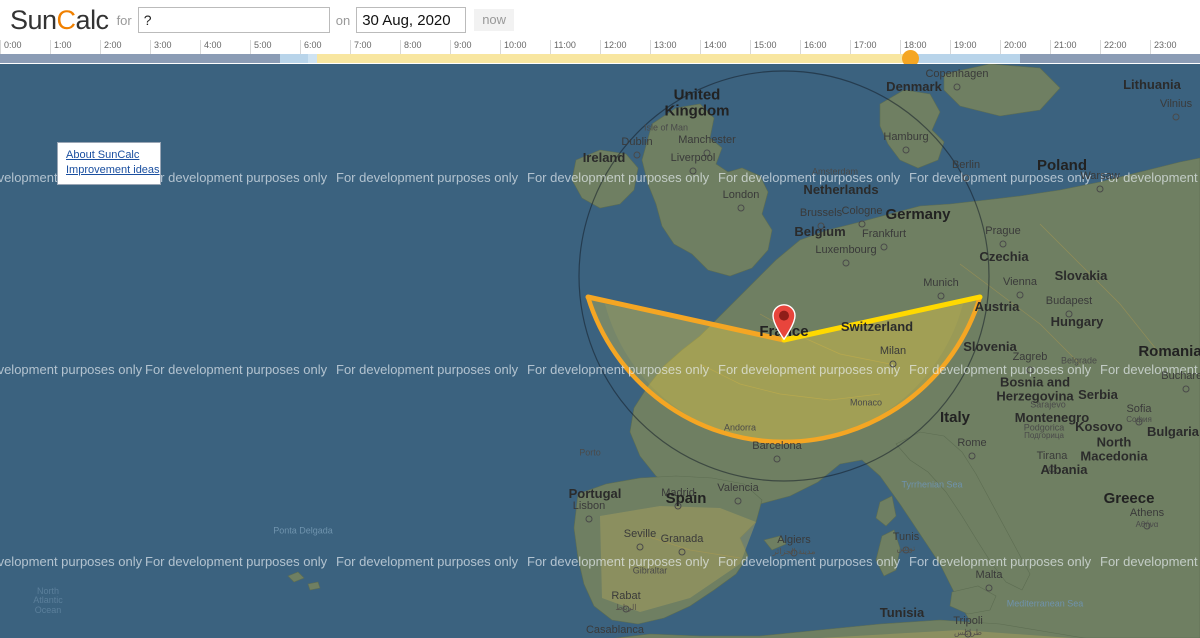 The image size is (1200, 638). I want to click on strip-segment-dawn-blue, so click(312, 58).